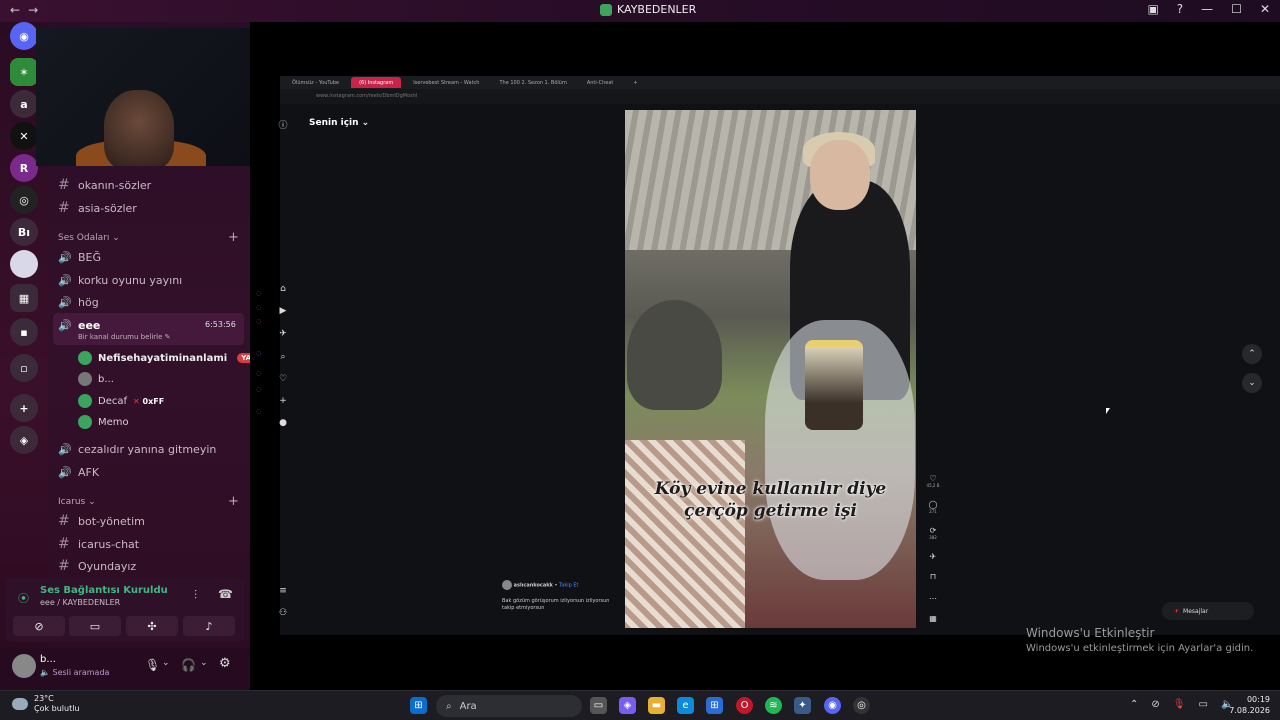 The image size is (1280, 720). What do you see at coordinates (79, 325) in the screenshot?
I see `voice-channel-eee: 🔊 eee` at bounding box center [79, 325].